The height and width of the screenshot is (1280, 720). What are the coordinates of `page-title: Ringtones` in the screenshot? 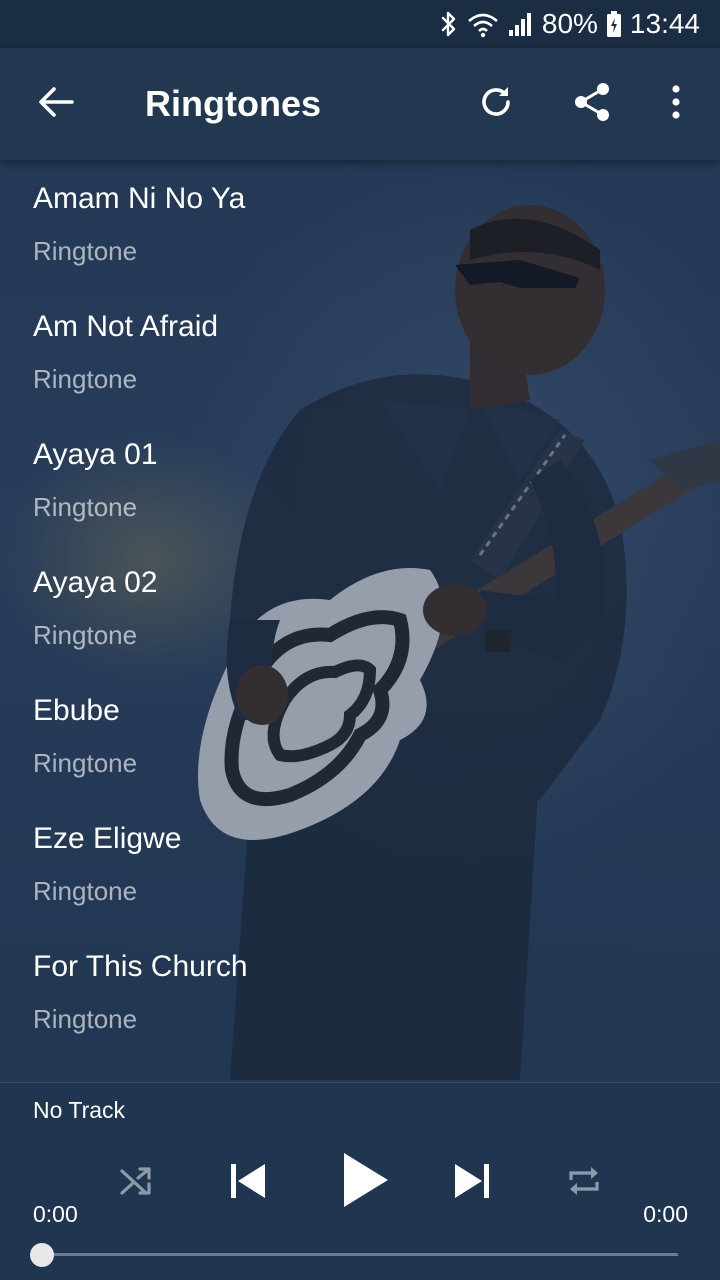 It's located at (233, 103).